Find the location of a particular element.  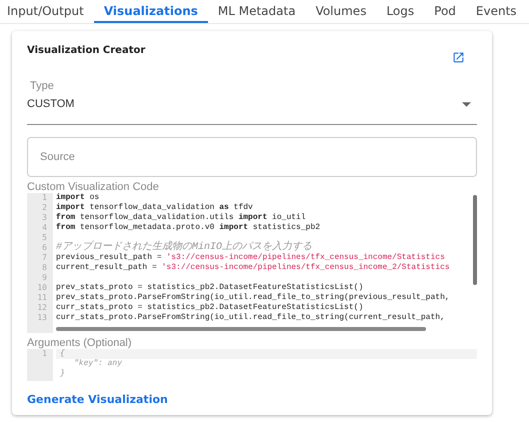

code-line: } is located at coordinates (62, 373).